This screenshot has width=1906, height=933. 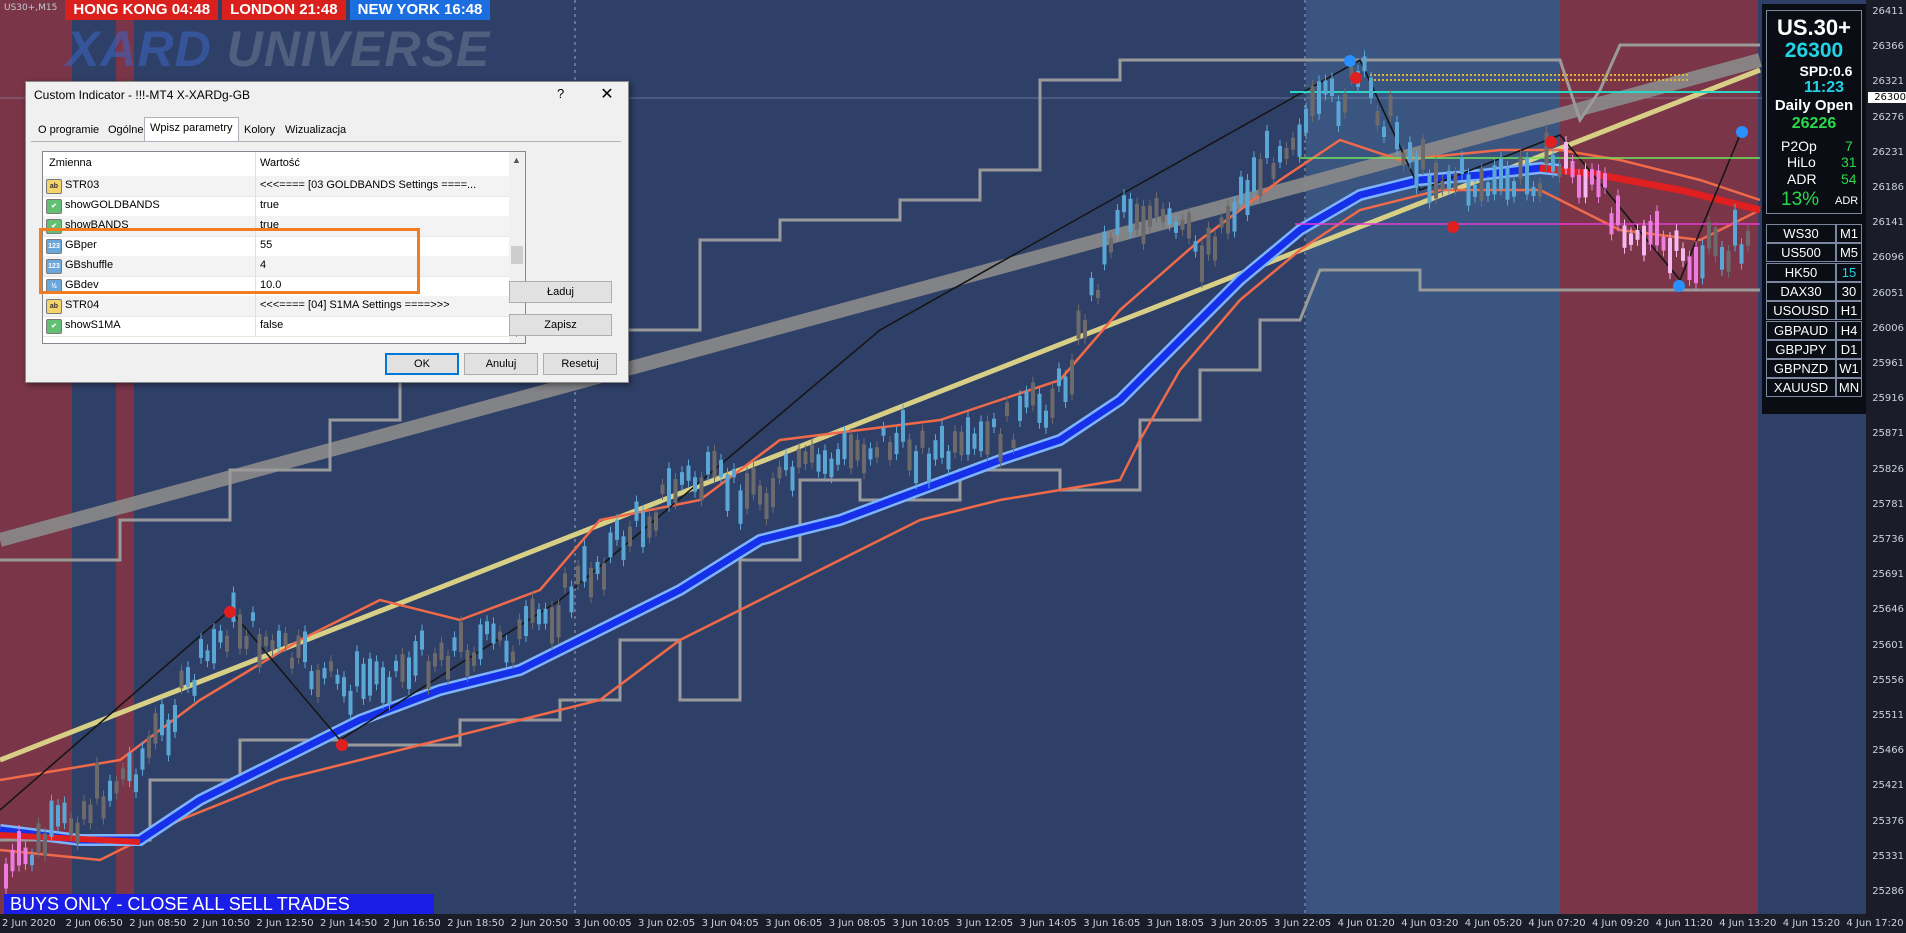 I want to click on symbol-button-usousd: USOUSD, so click(x=1801, y=311).